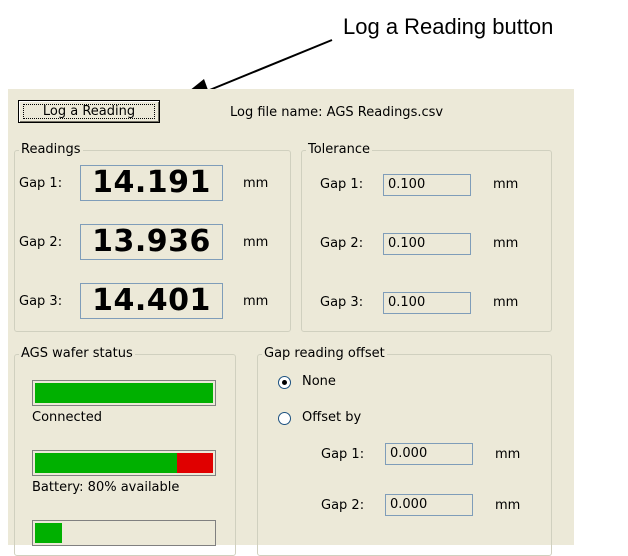  I want to click on offset-gap1-label: Gap 1:, so click(343, 454).